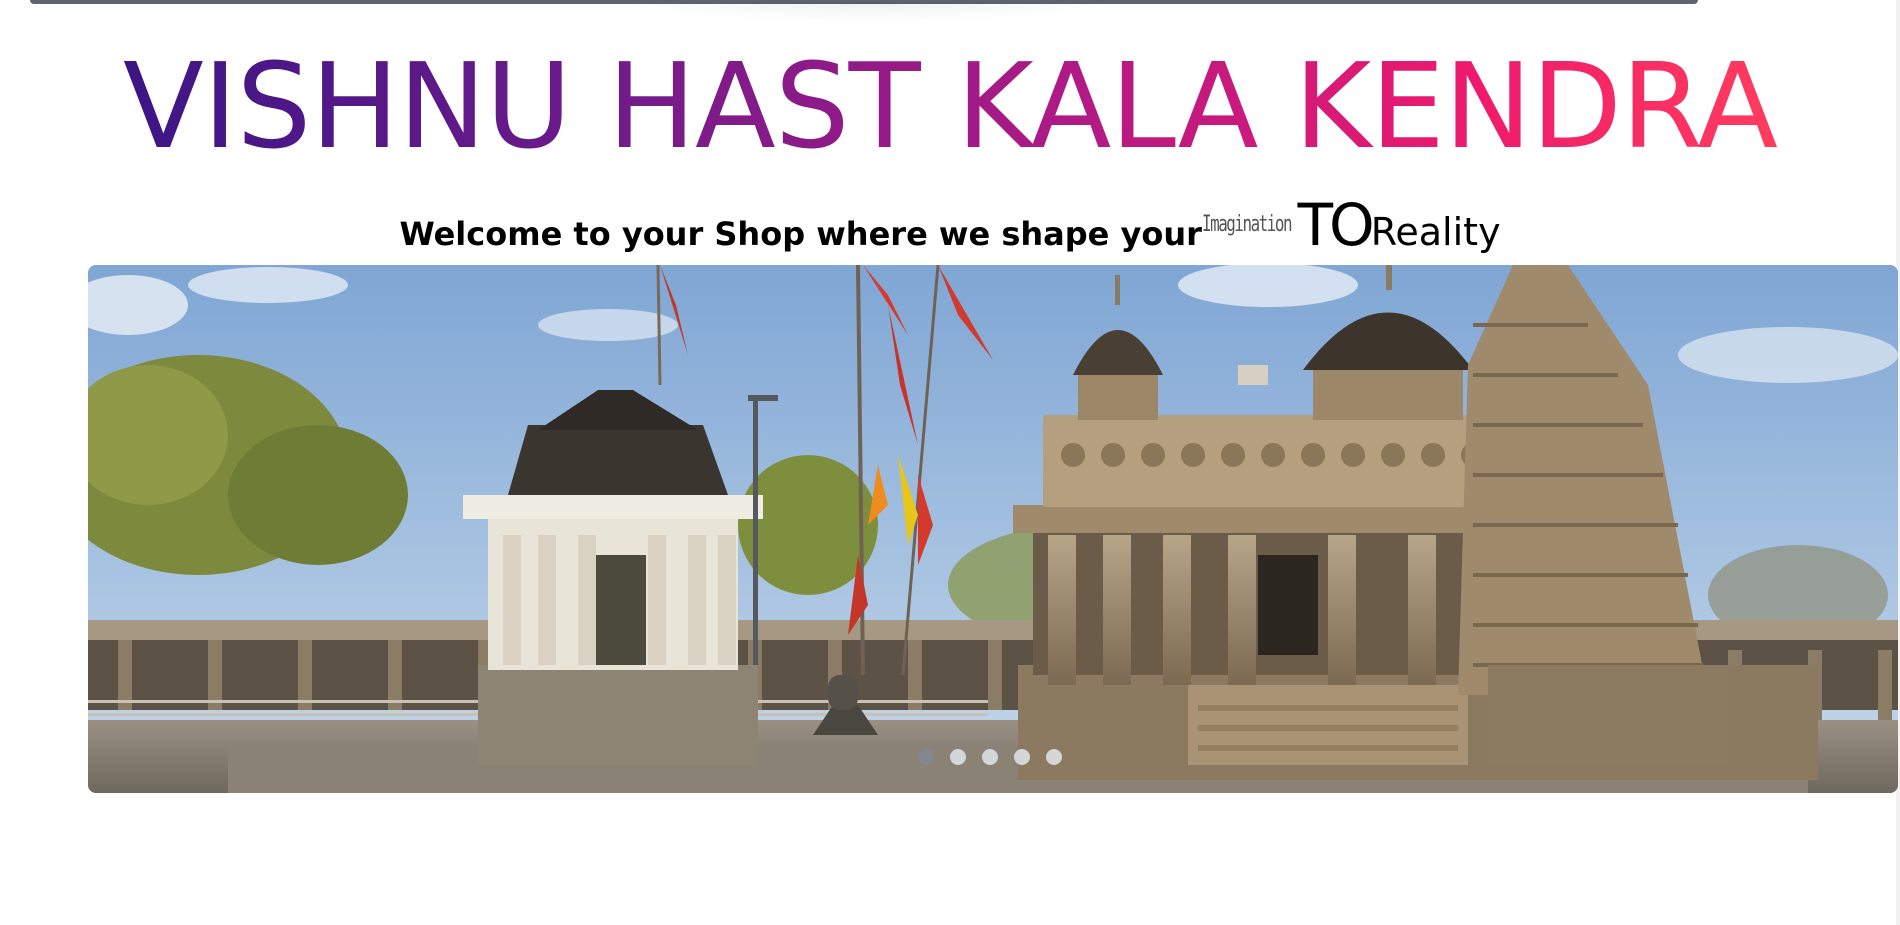  I want to click on tagline-to: TO, so click(1336, 225).